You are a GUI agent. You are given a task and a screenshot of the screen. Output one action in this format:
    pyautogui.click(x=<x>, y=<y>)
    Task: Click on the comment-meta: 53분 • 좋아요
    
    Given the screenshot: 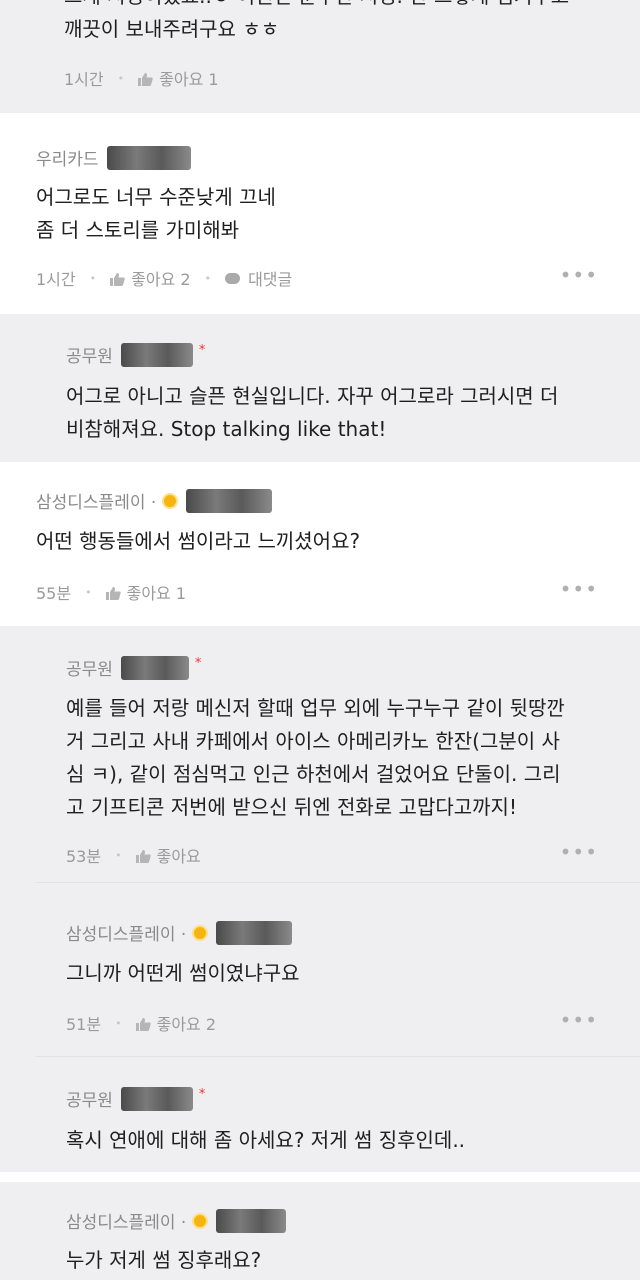 What is the action you would take?
    pyautogui.click(x=133, y=855)
    